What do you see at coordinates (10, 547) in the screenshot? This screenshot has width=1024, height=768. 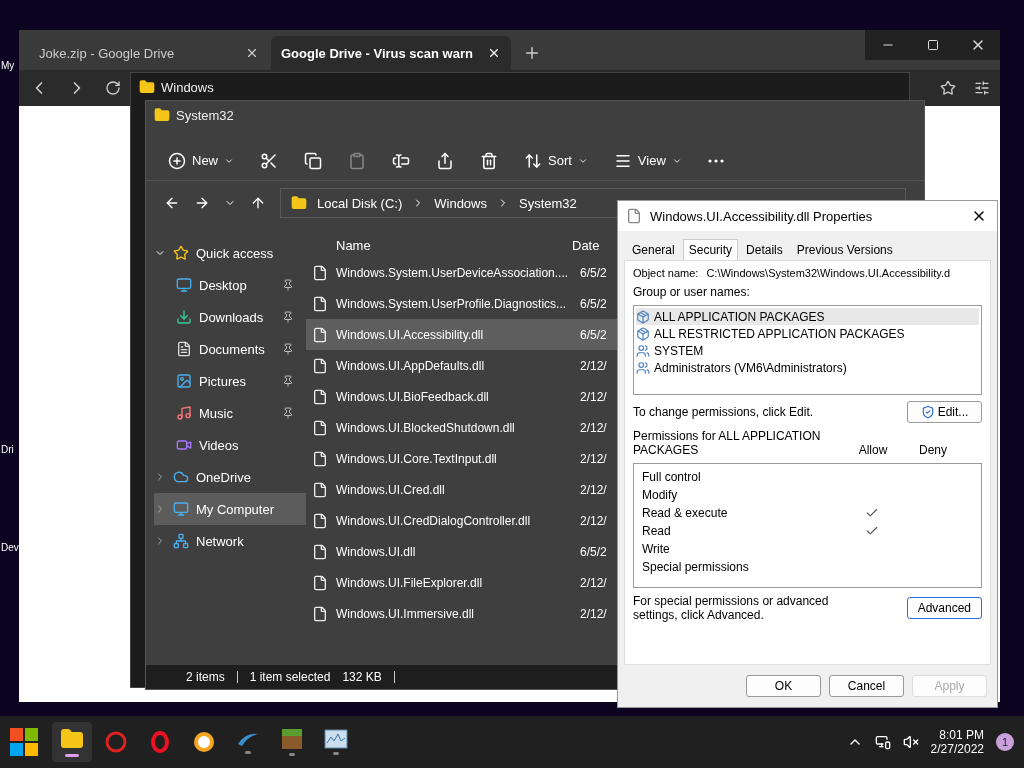 I see `desktop-icon-label: Dev` at bounding box center [10, 547].